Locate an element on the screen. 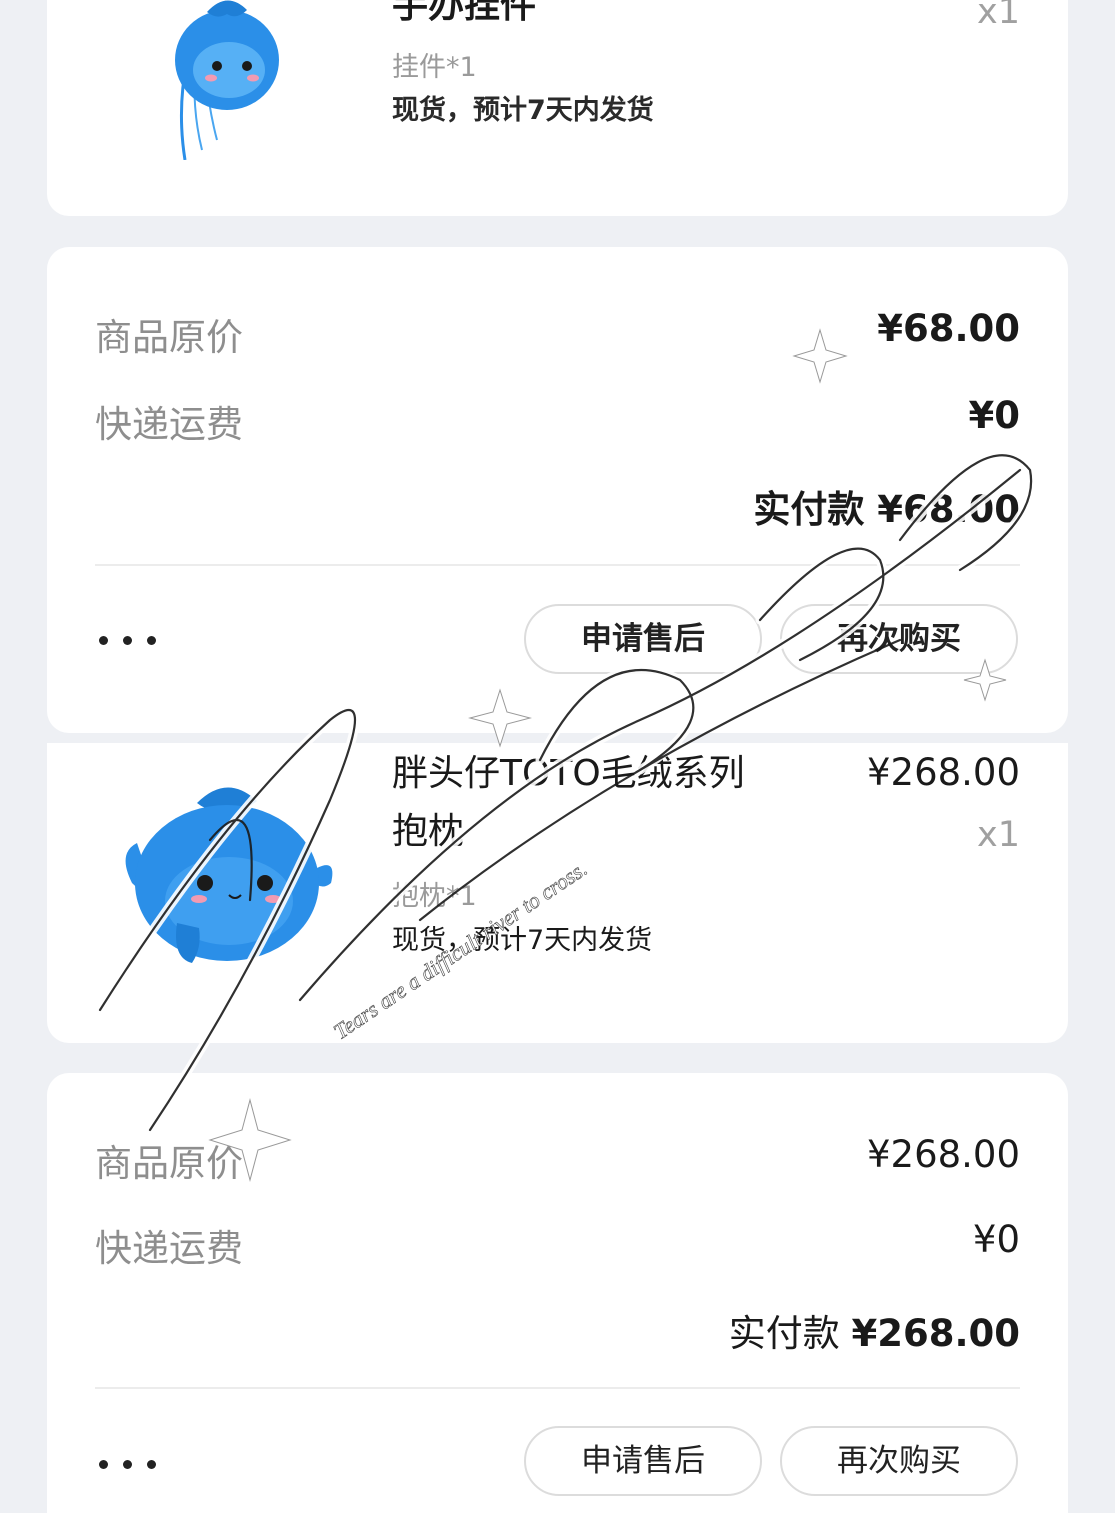 This screenshot has height=1513, width=1115. order1-product-card: 手办挂件 x1 挂件*1 现货，预计7天内发货 is located at coordinates (557, 108).